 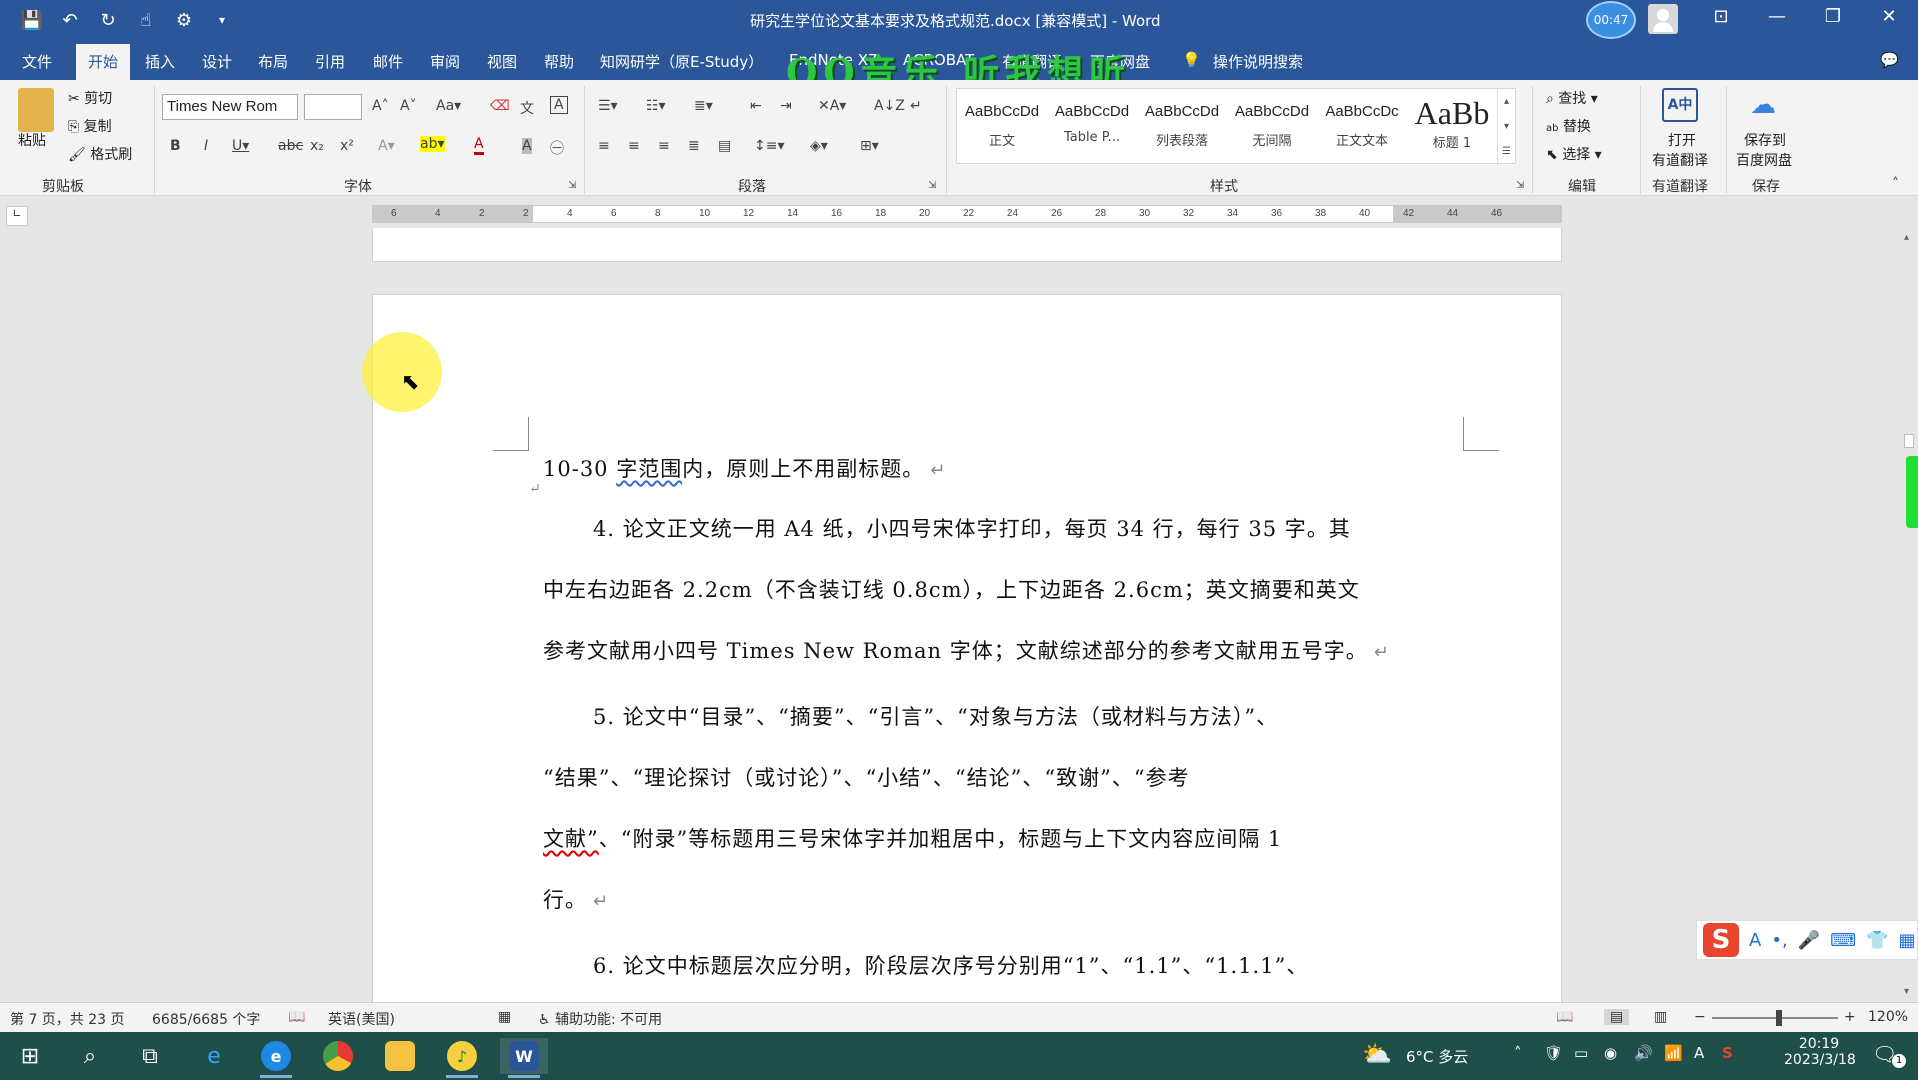 What do you see at coordinates (400, 1056) in the screenshot?
I see `file-explorer-icon` at bounding box center [400, 1056].